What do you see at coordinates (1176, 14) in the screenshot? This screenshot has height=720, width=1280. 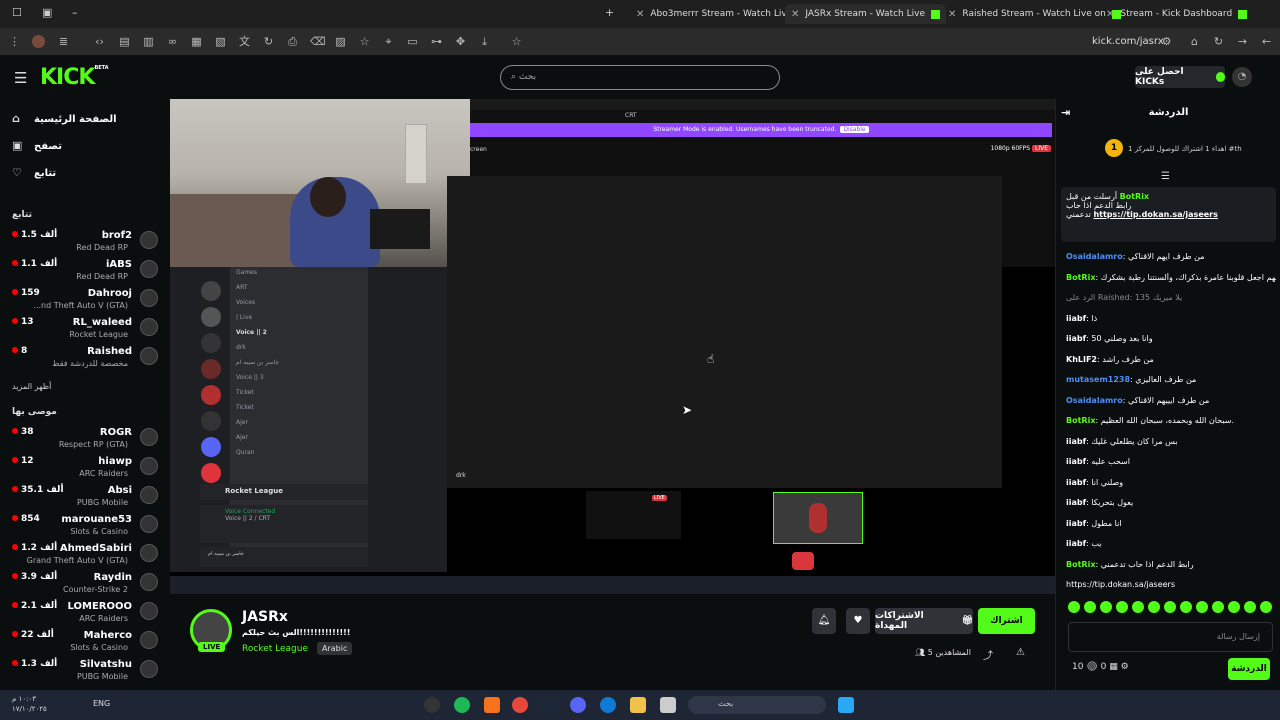 I see `tab-kick-dashboard: ✕ Stream - Kick Dashboard` at bounding box center [1176, 14].